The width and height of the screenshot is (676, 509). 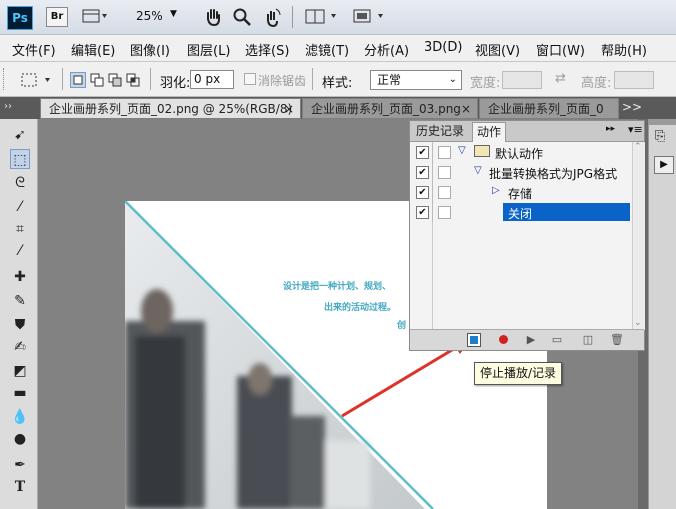 I want to click on marquee-preset-icon, so click(x=35, y=80).